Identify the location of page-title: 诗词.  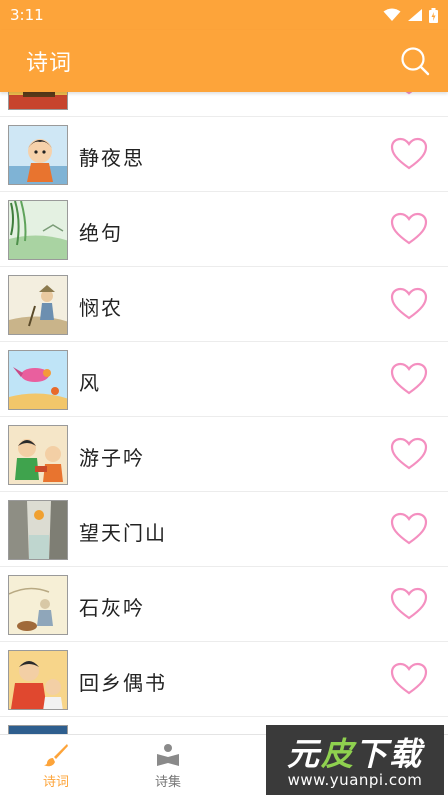
(49, 63).